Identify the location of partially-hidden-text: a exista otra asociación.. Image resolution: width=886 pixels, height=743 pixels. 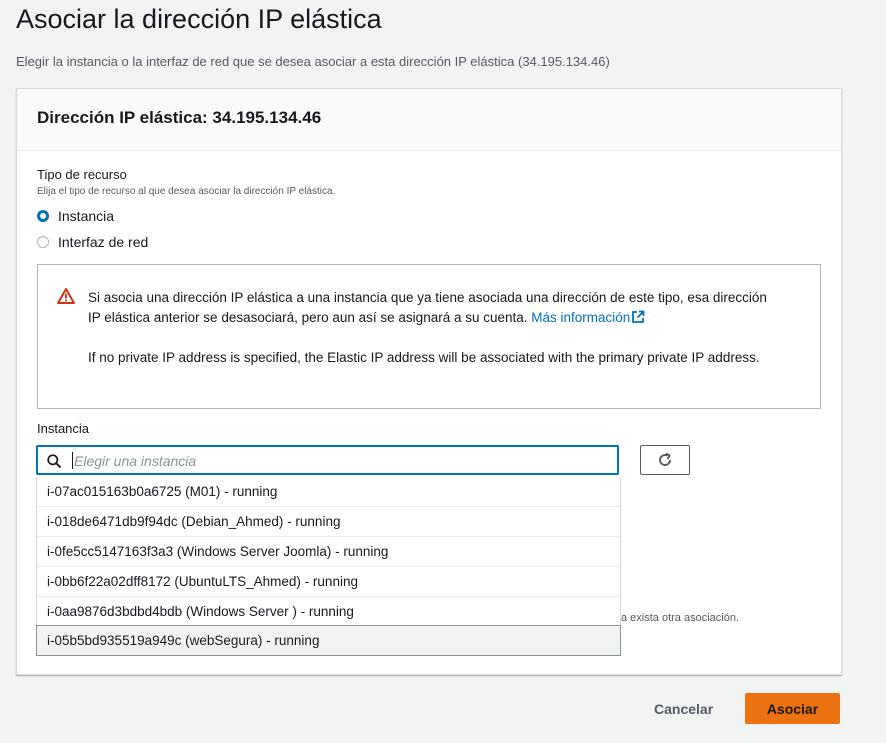
(680, 618).